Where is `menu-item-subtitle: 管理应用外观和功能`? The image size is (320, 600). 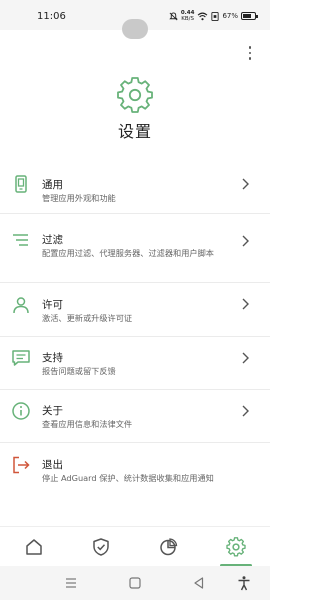
menu-item-subtitle: 管理应用外观和功能 is located at coordinates (79, 198).